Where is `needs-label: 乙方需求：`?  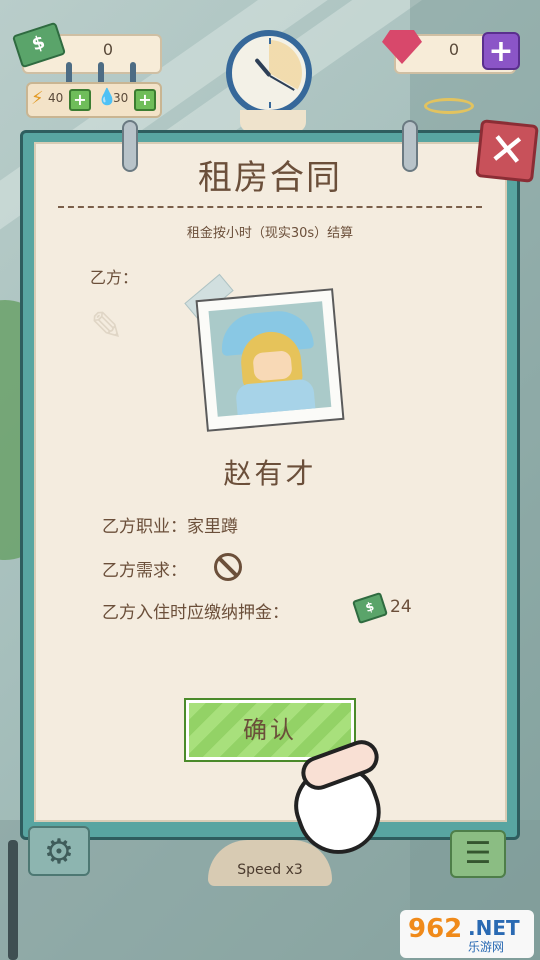
needs-label: 乙方需求： is located at coordinates (144, 571).